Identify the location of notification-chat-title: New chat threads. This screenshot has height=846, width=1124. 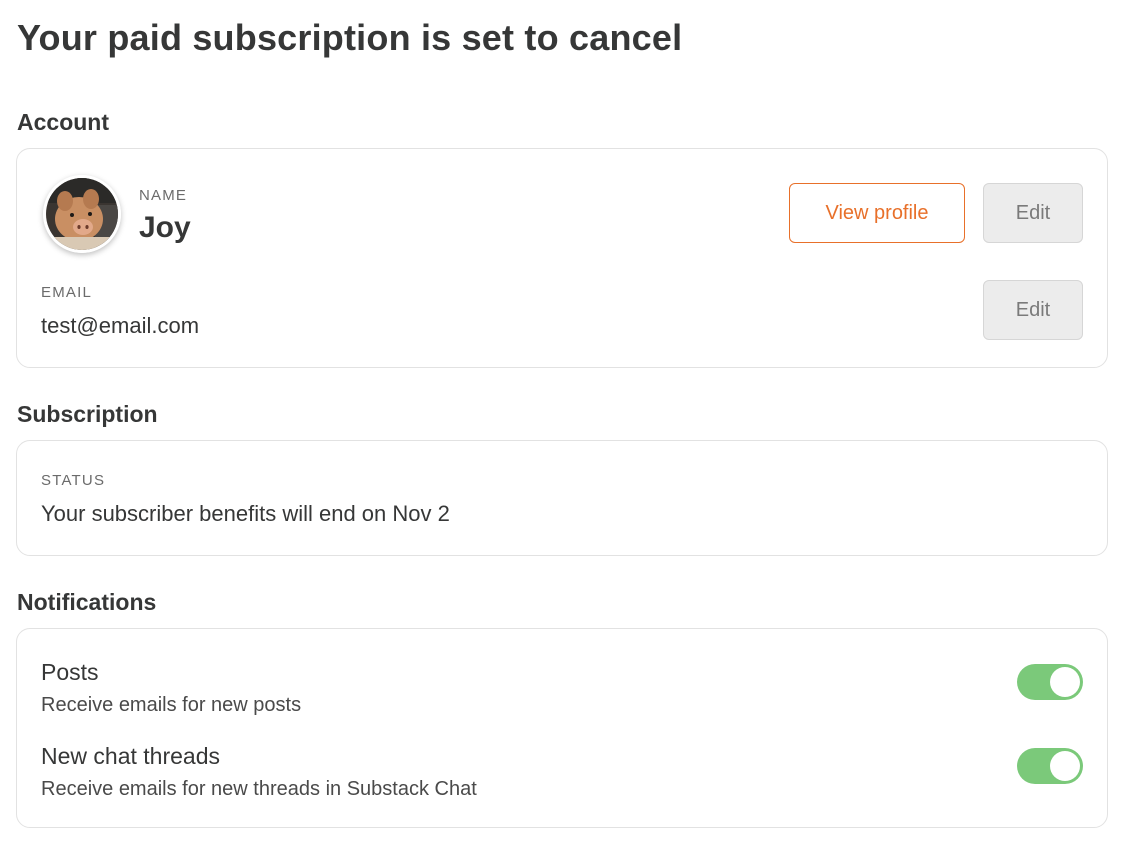
(130, 756).